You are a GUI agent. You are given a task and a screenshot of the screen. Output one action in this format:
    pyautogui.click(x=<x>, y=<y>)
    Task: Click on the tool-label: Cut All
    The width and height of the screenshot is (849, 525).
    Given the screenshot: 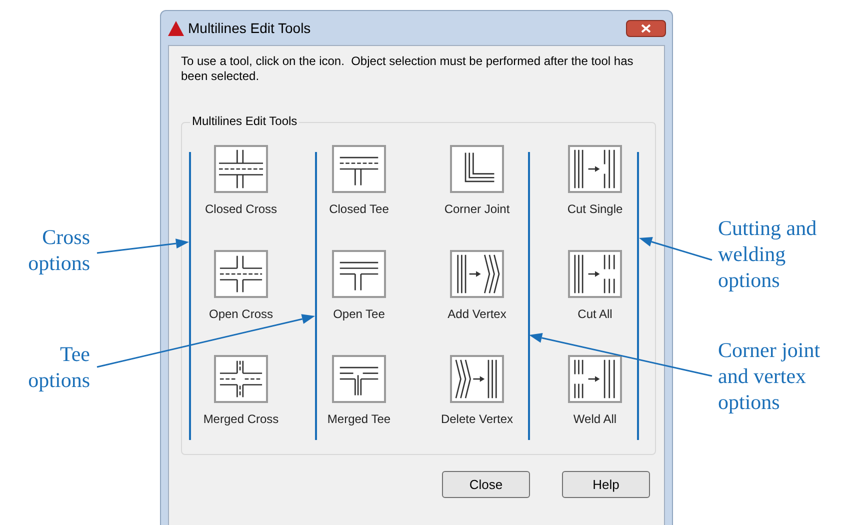 What is the action you would take?
    pyautogui.click(x=595, y=314)
    